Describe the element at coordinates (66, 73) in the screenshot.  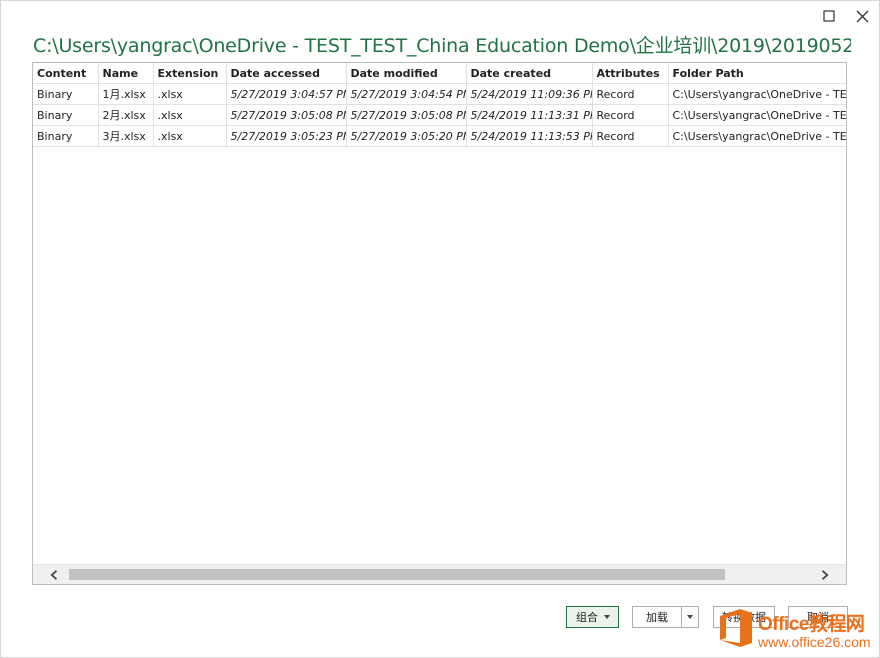
I see `column-header-content: Content` at that location.